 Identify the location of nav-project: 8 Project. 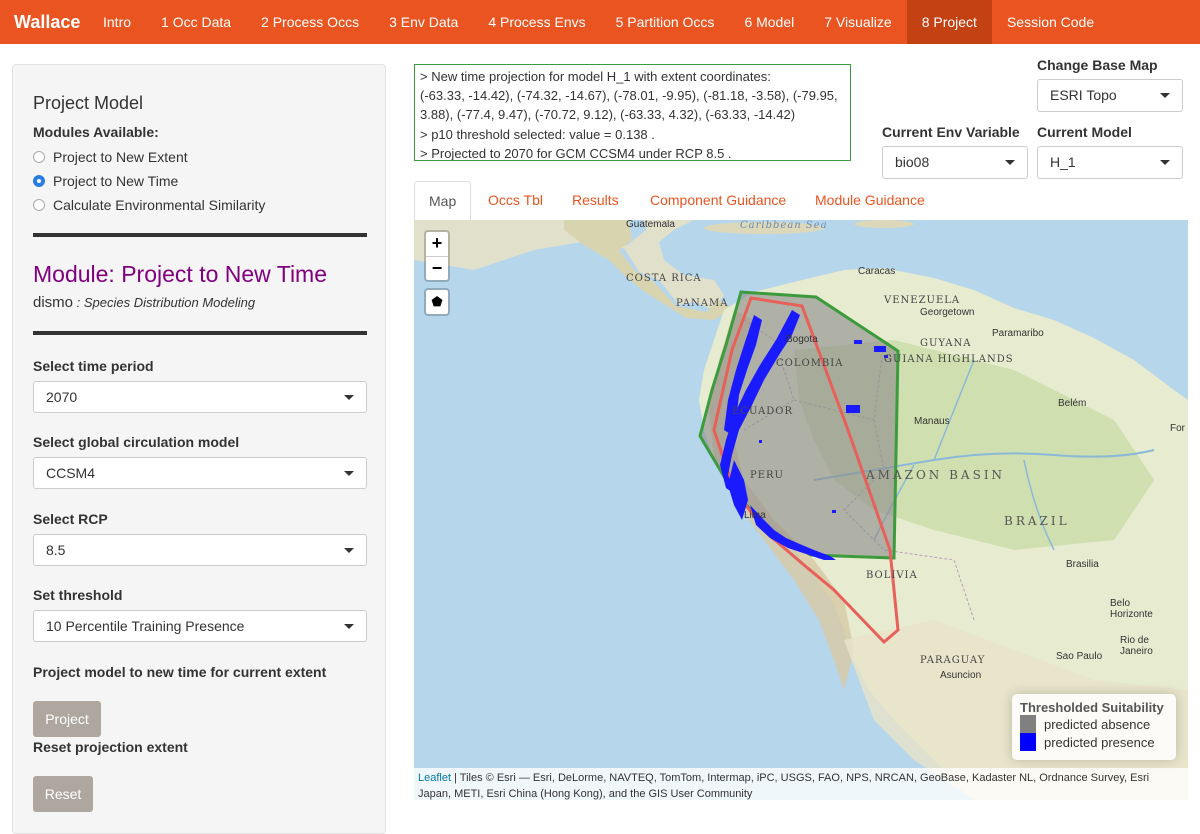
(949, 22).